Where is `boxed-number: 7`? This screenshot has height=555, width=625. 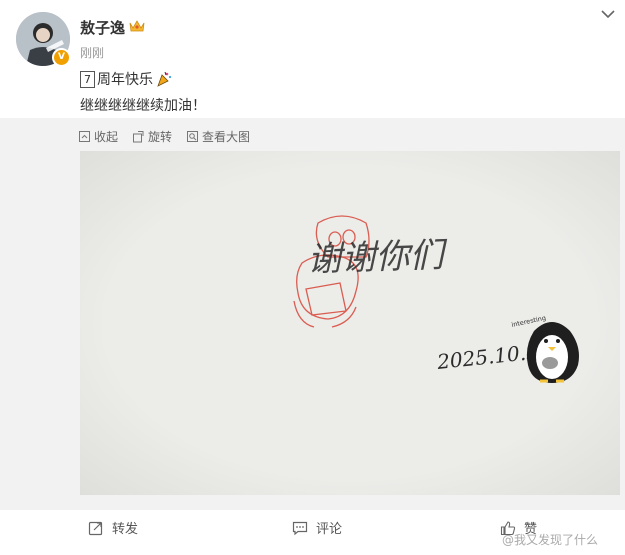 boxed-number: 7 is located at coordinates (87, 79).